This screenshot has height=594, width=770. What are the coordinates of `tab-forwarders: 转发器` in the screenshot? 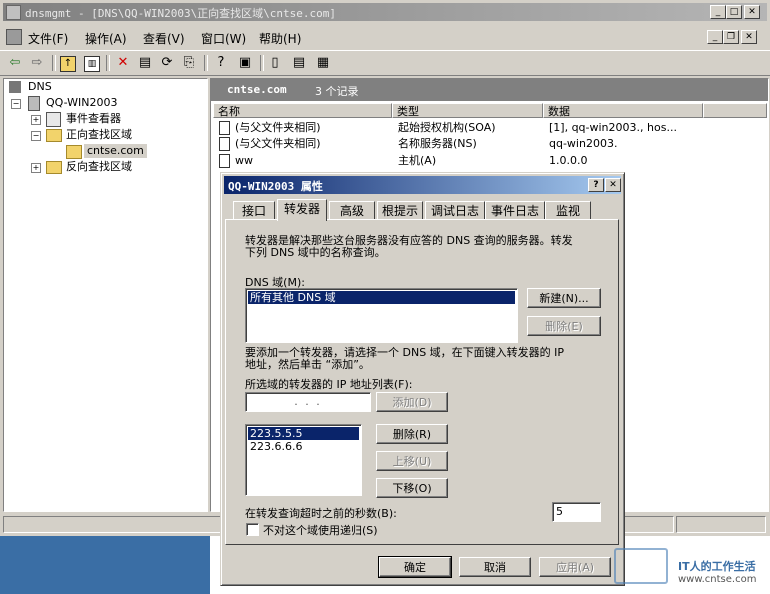 It's located at (302, 210).